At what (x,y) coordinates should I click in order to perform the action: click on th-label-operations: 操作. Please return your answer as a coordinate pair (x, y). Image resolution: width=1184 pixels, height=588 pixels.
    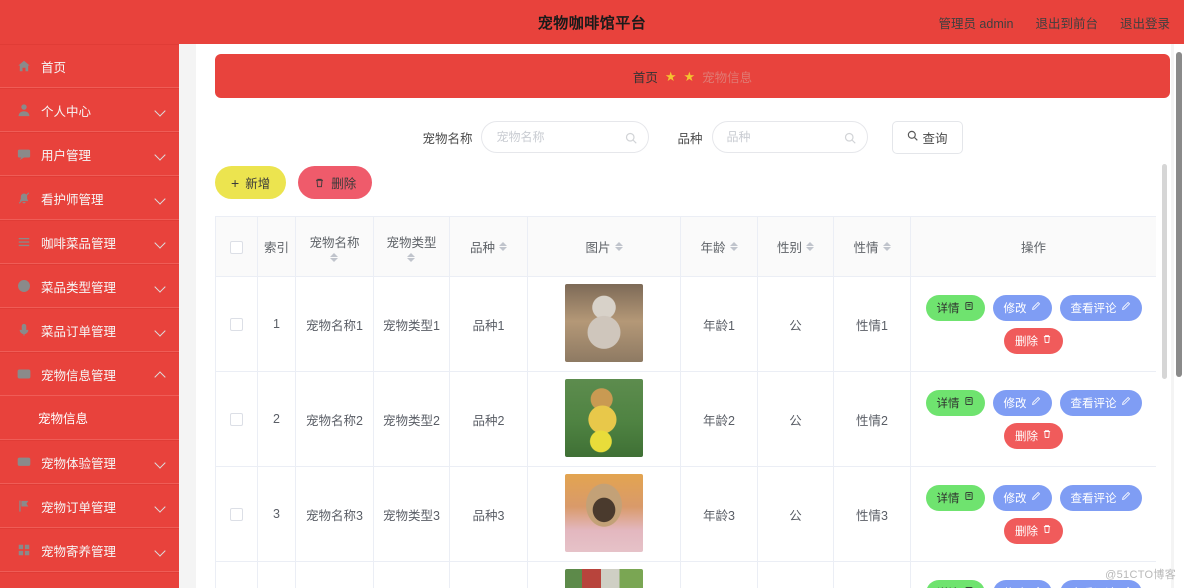
    Looking at the image, I should click on (1033, 248).